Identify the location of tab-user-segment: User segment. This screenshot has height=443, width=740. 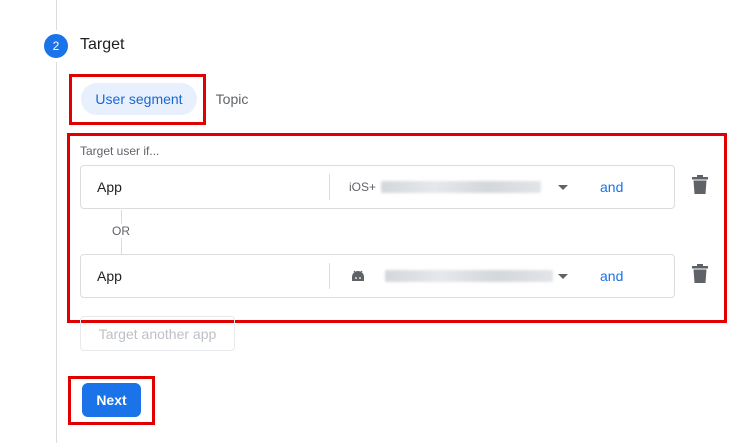
(139, 99).